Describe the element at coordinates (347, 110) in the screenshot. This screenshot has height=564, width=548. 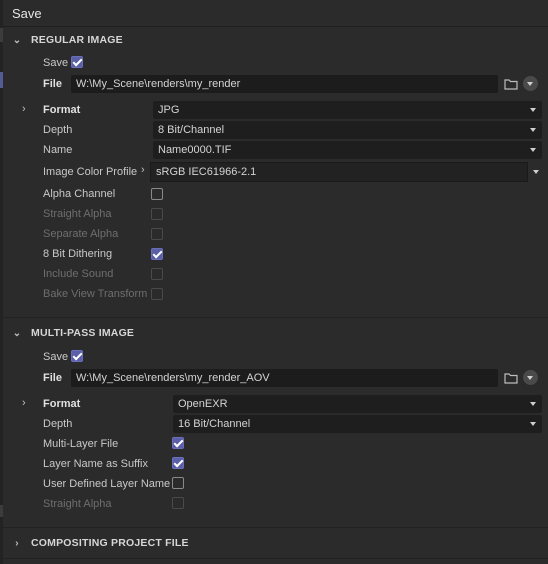
I see `regular-format-dropdown: JPG` at that location.